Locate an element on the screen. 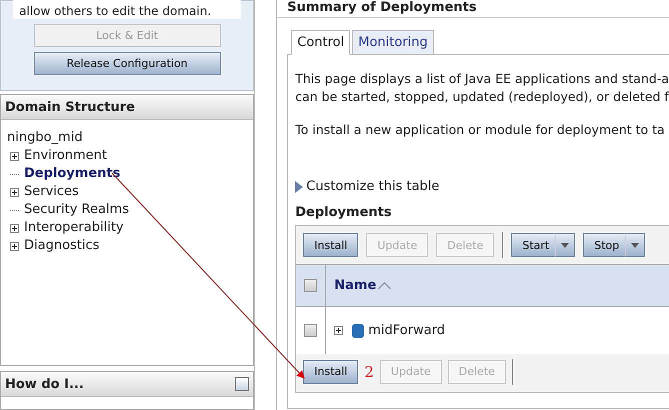 This screenshot has height=410, width=669. table-title: Deployments is located at coordinates (344, 212).